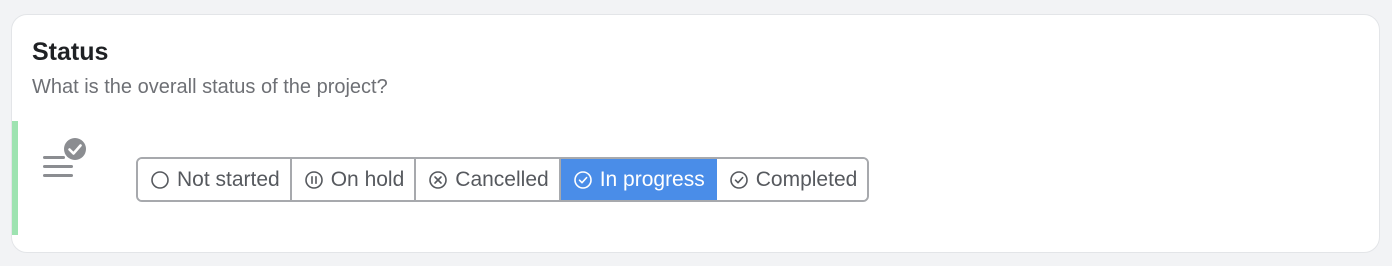 The height and width of the screenshot is (266, 1392). I want to click on status-option-cancelled: Cancelled, so click(488, 179).